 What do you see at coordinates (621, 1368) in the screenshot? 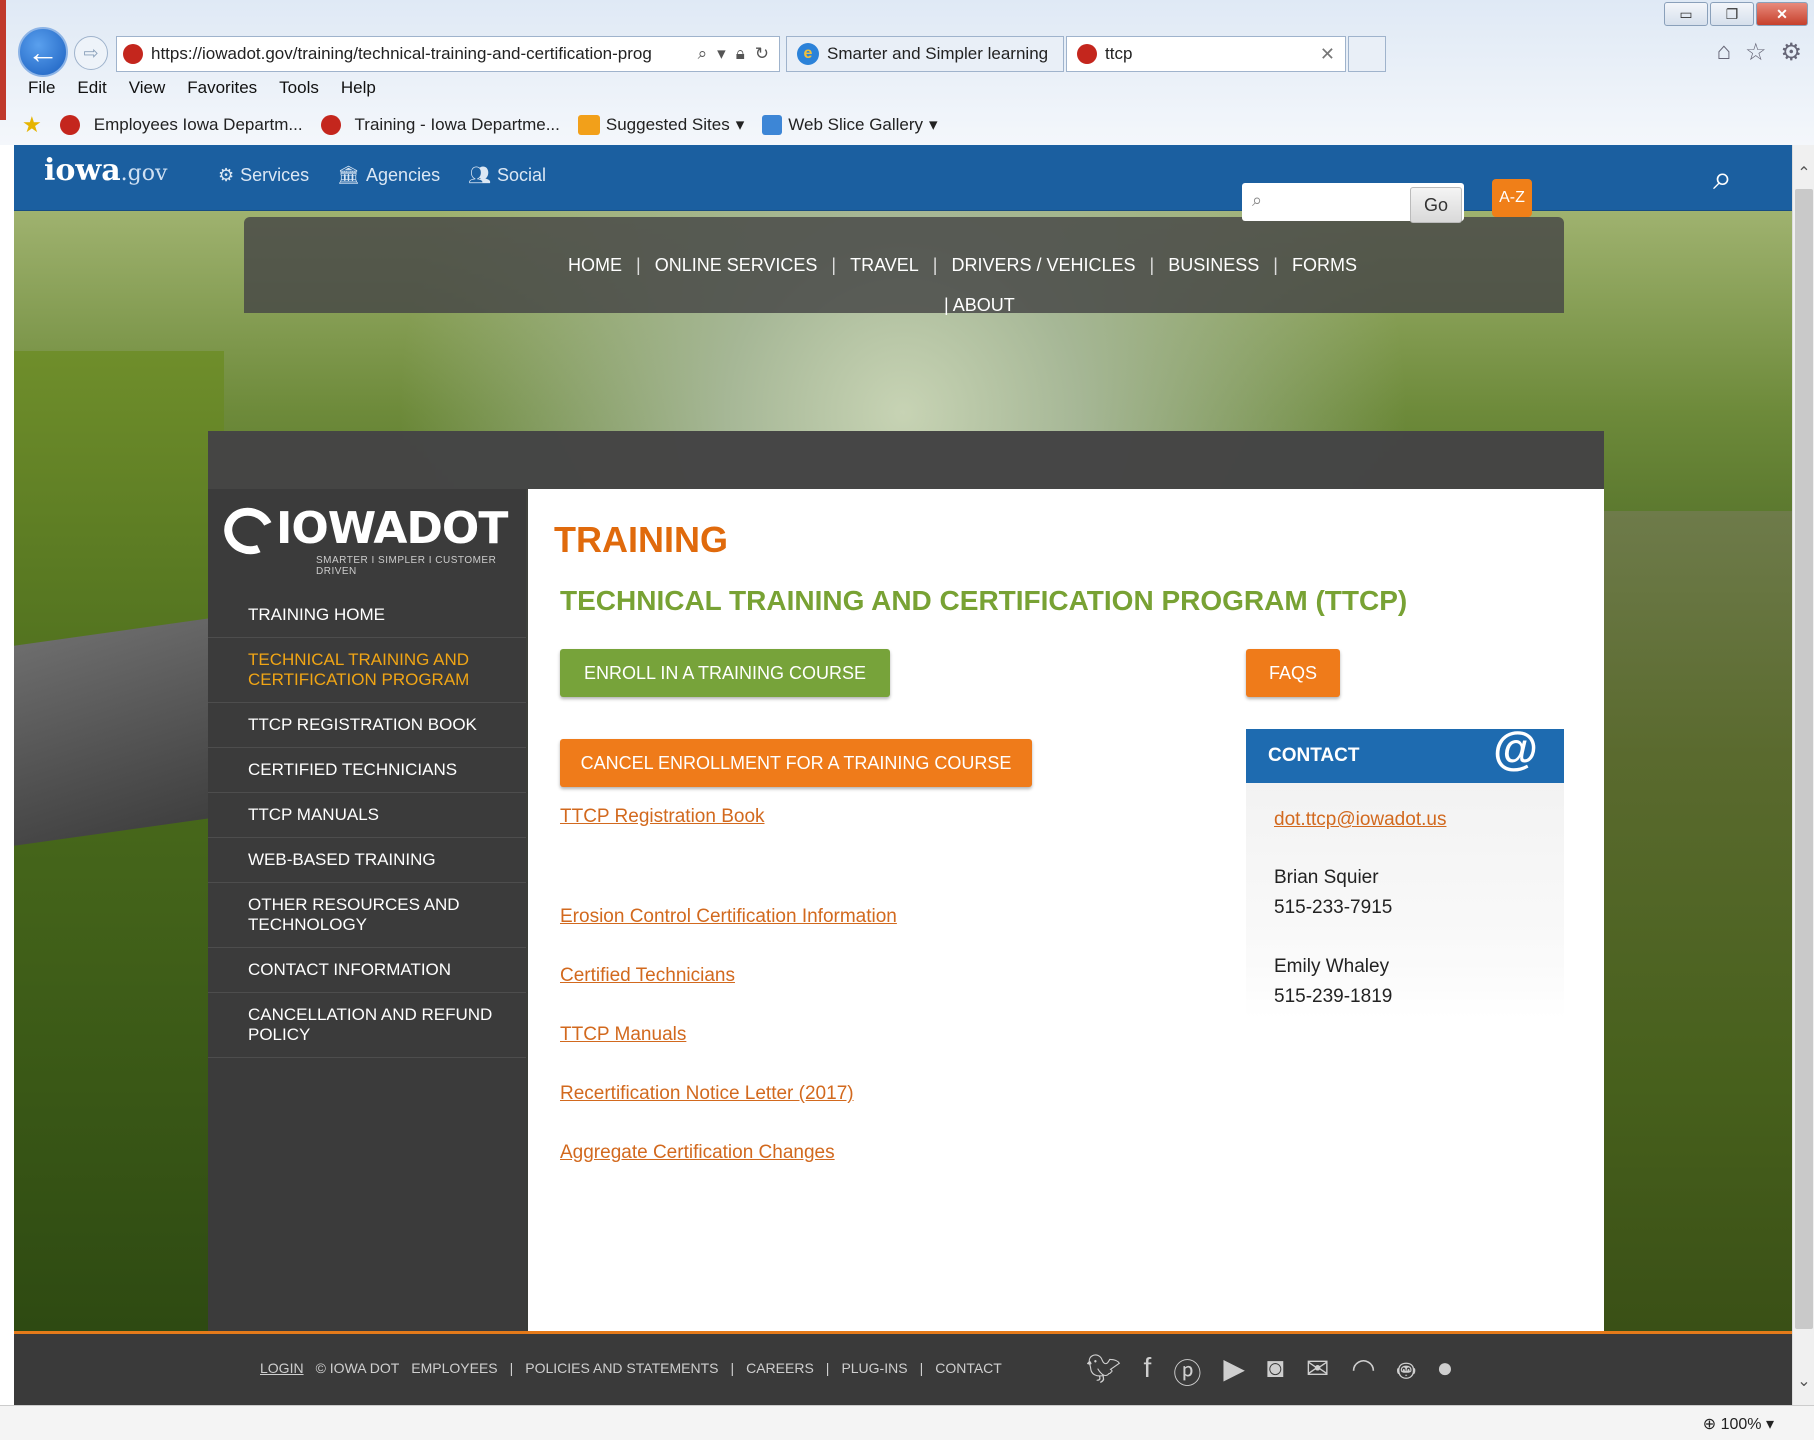
I see `footer-policies-link: POLICIES AND STATEMENTS` at bounding box center [621, 1368].